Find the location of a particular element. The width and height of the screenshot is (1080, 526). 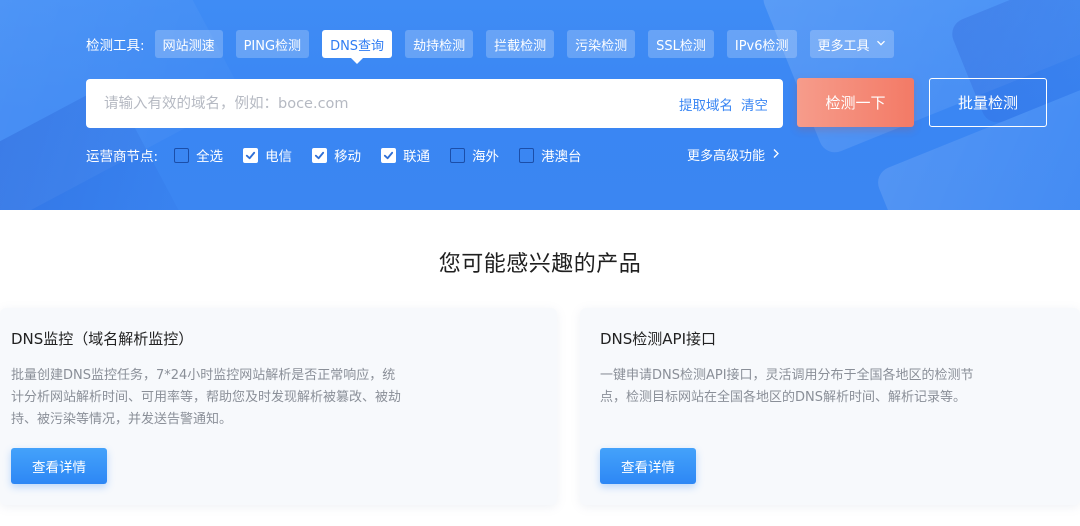

carrier-option-telecom: 电信 is located at coordinates (267, 155).